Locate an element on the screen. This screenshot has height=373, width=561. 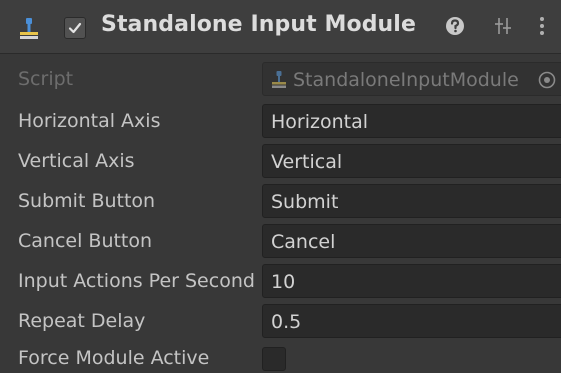
submit-button-input: Submit is located at coordinates (411, 201).